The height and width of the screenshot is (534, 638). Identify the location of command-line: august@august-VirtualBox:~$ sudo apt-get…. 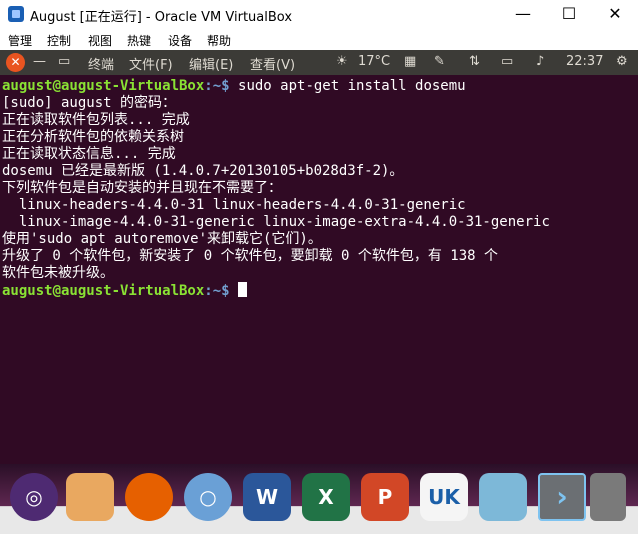
(234, 86).